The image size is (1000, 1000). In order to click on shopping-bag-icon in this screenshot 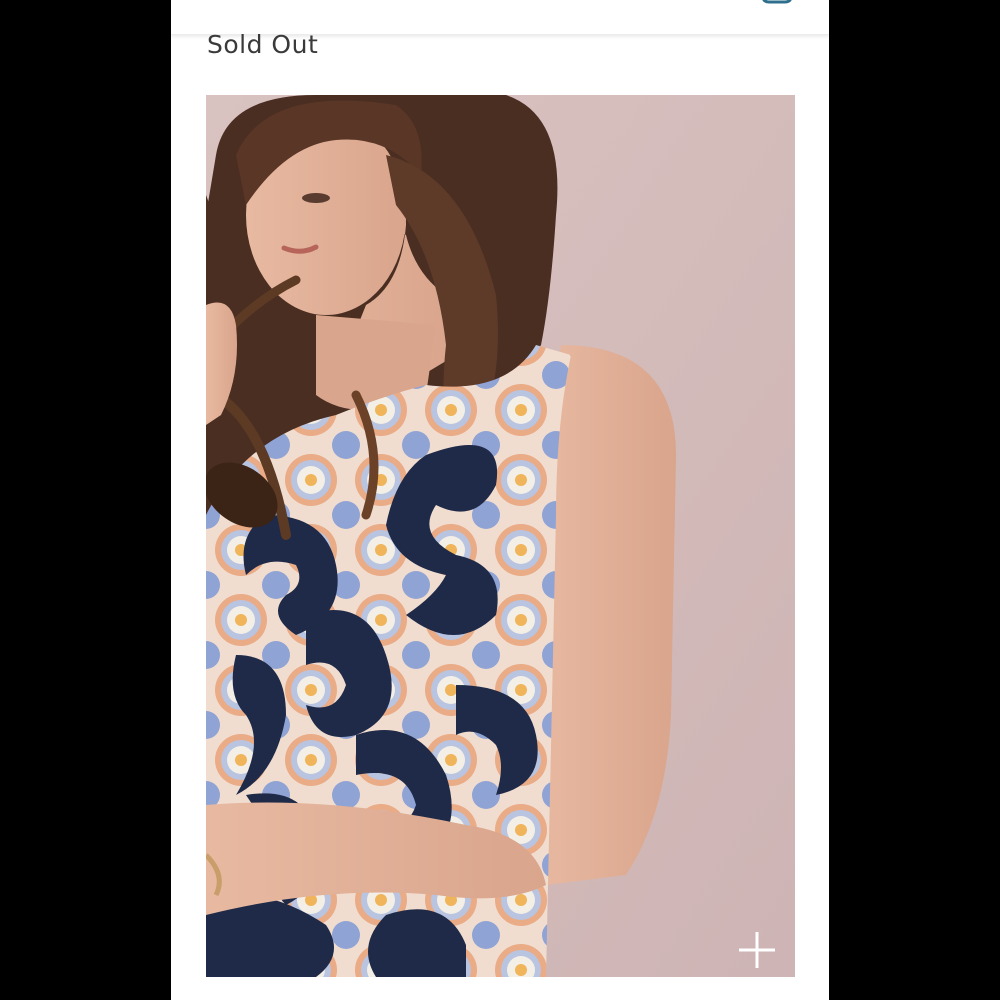, I will do `click(777, 5)`.